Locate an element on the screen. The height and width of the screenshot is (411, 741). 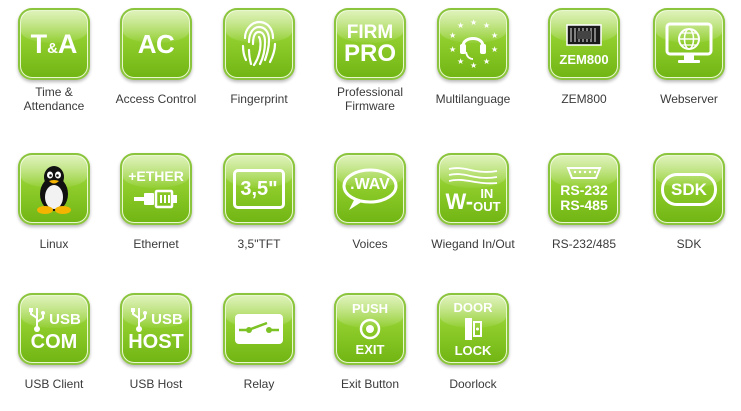
feature-label: Fingerprint is located at coordinates (259, 99).